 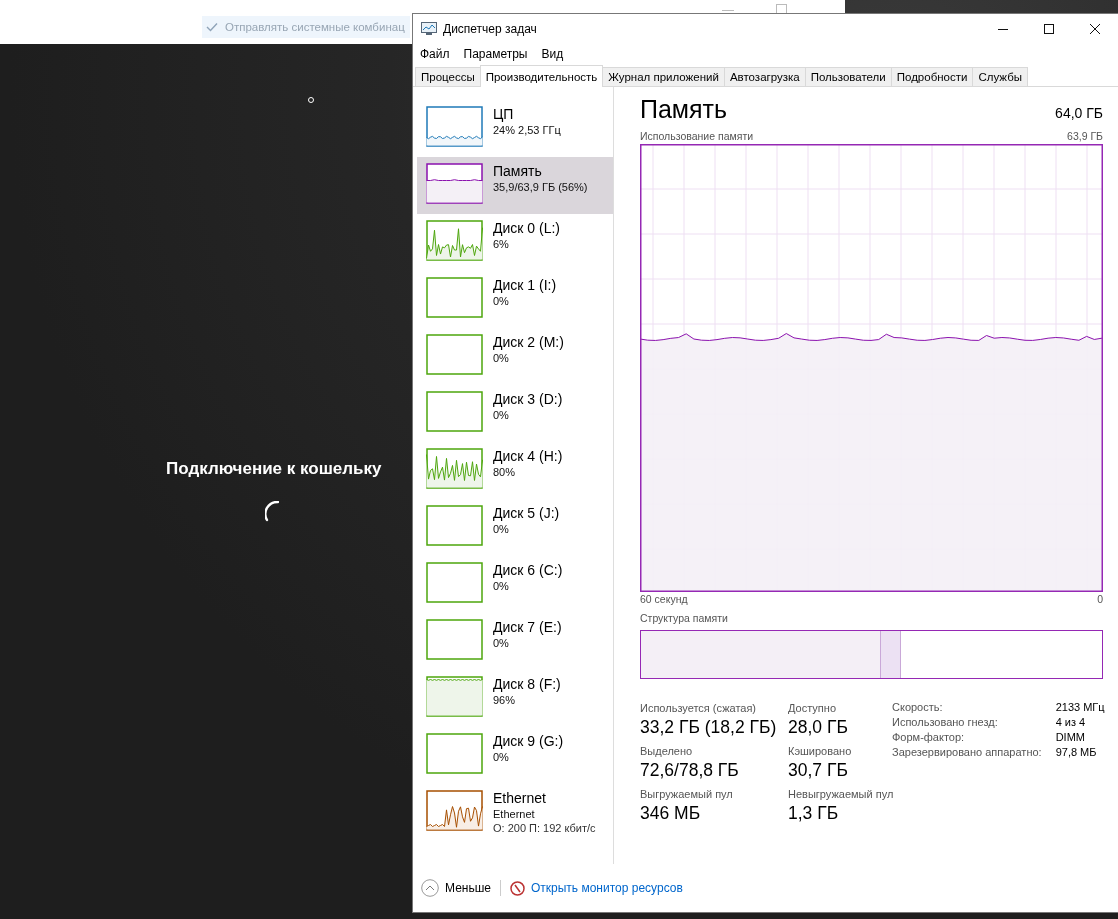 I want to click on panel-title: Память, so click(x=684, y=109).